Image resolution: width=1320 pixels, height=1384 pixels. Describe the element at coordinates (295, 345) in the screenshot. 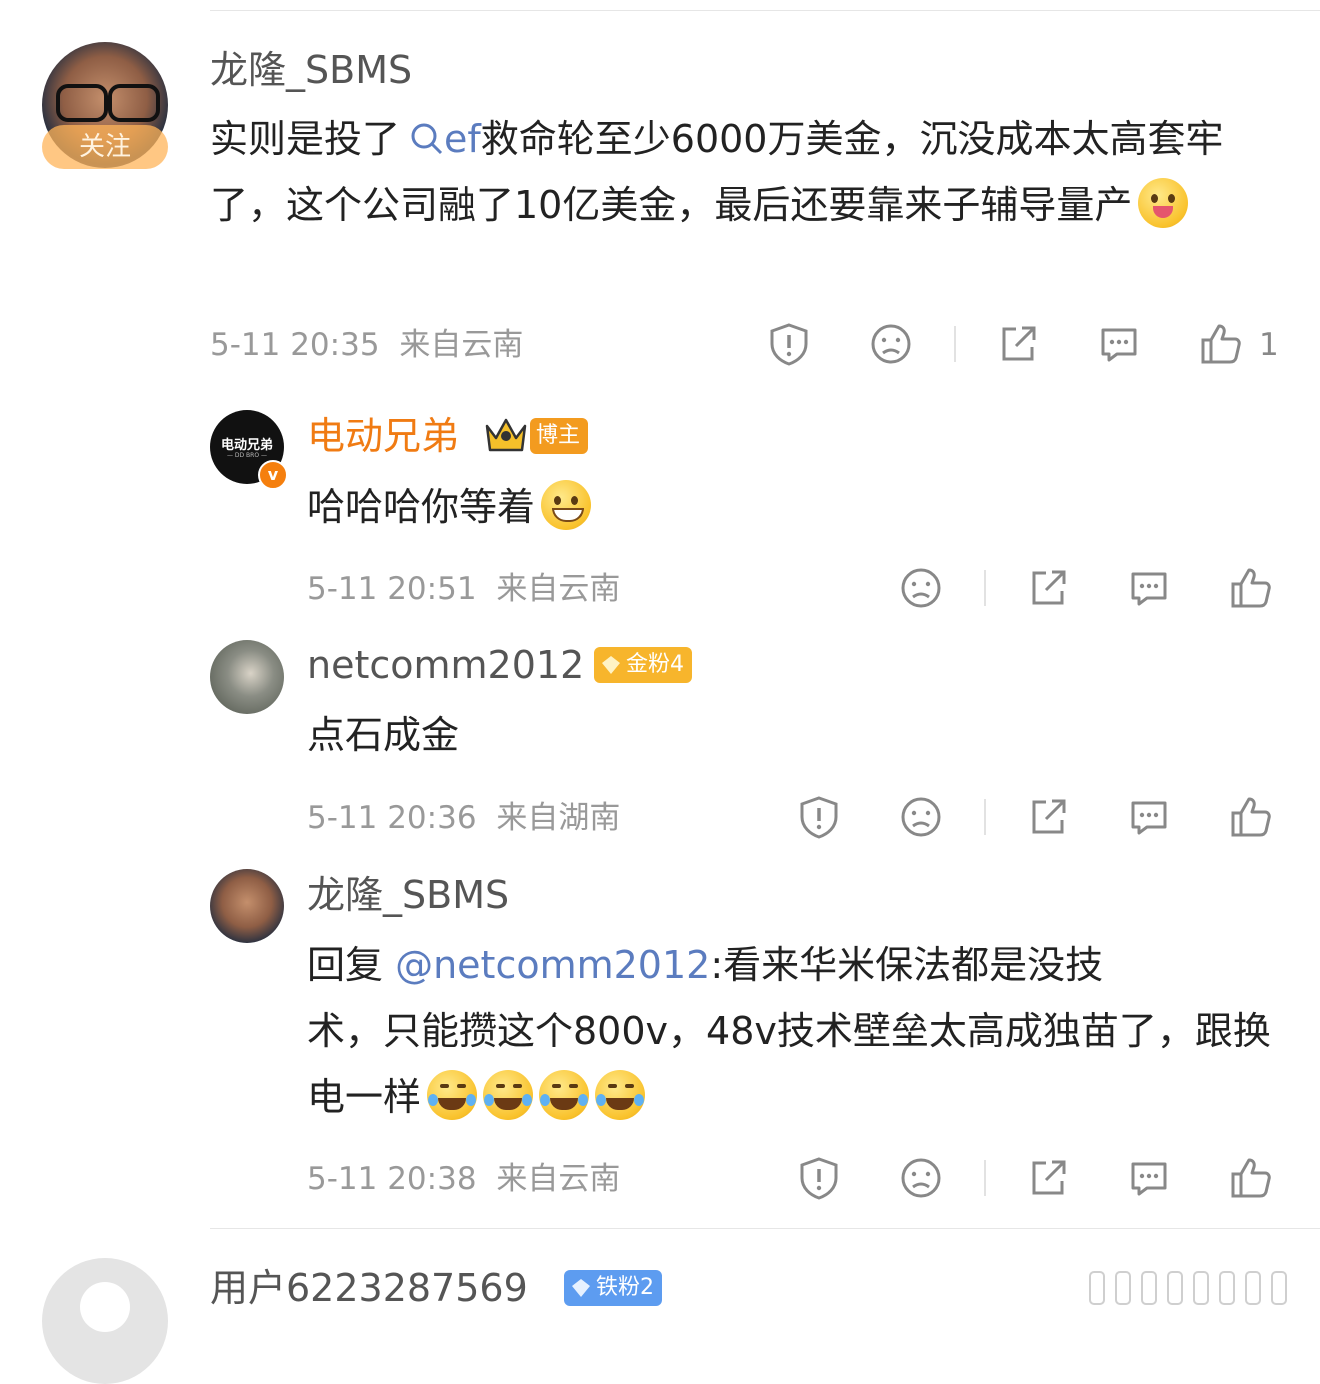

I see `timestamp: 5-11 20:35` at that location.